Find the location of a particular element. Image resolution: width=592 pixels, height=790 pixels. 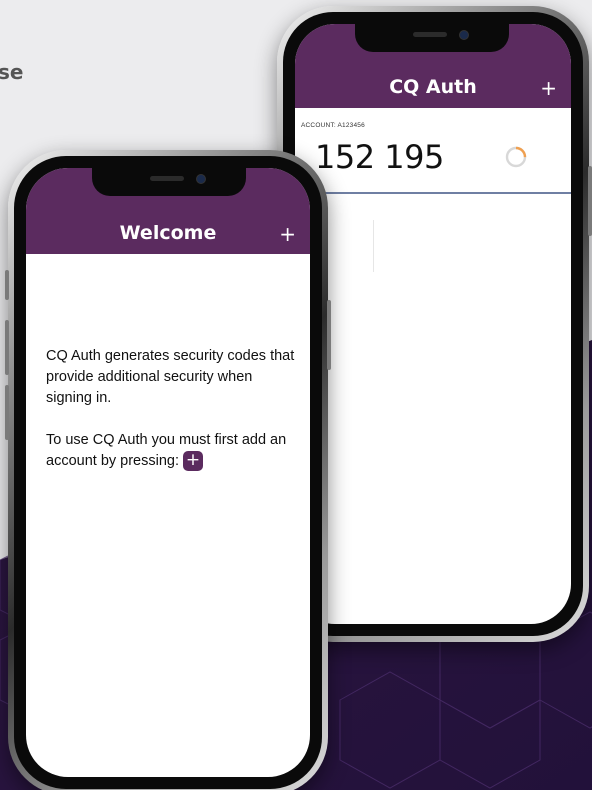

divider-line is located at coordinates (373, 246).